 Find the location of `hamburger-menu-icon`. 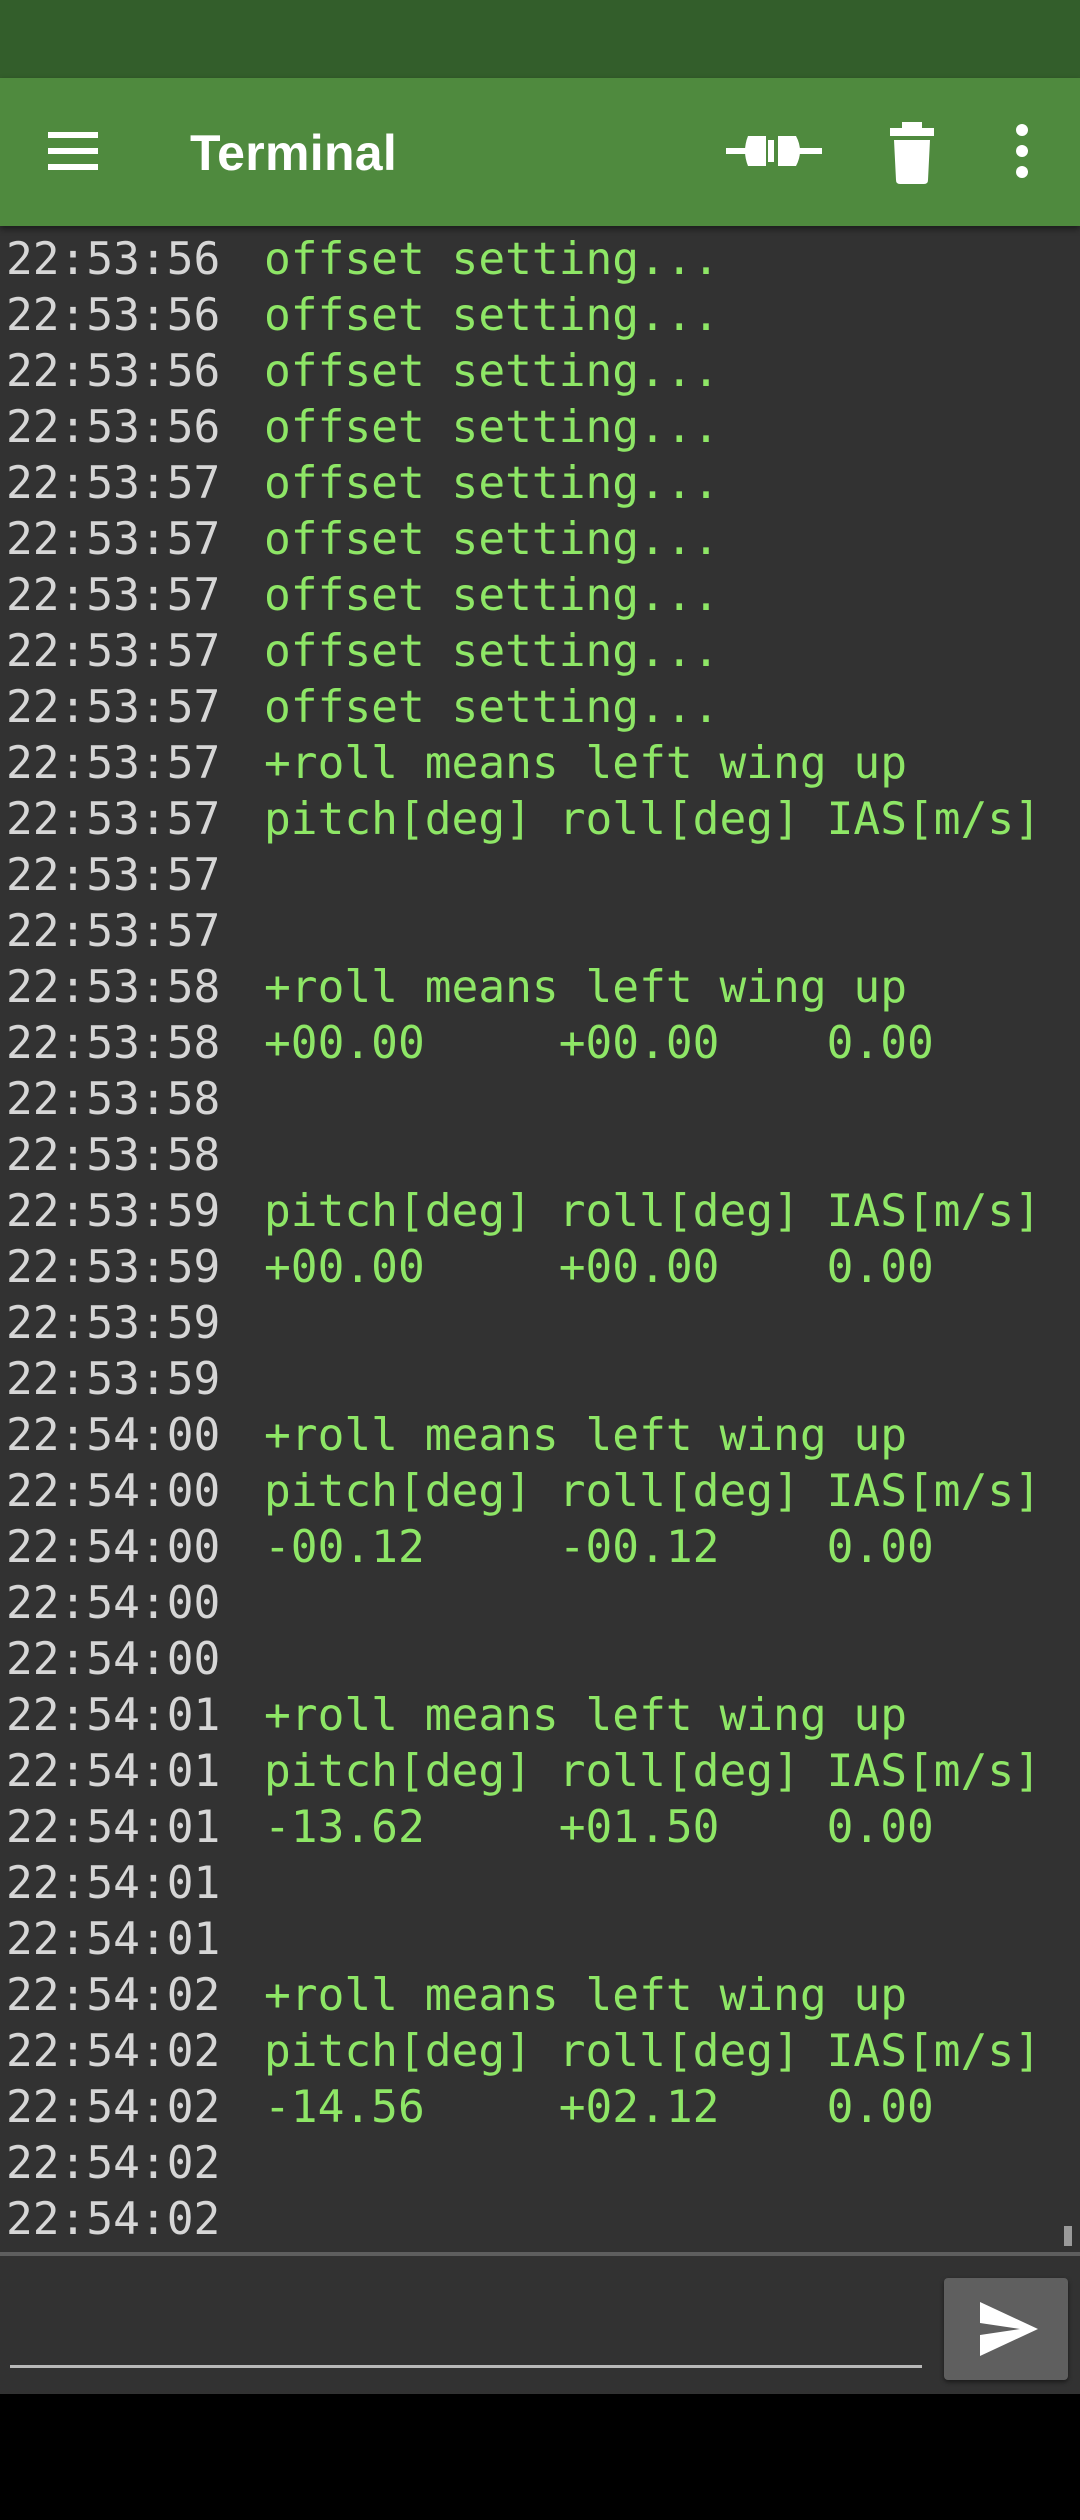

hamburger-menu-icon is located at coordinates (73, 151).